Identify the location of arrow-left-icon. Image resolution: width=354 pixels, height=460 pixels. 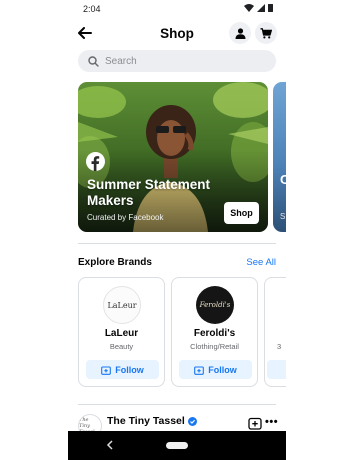
(85, 33).